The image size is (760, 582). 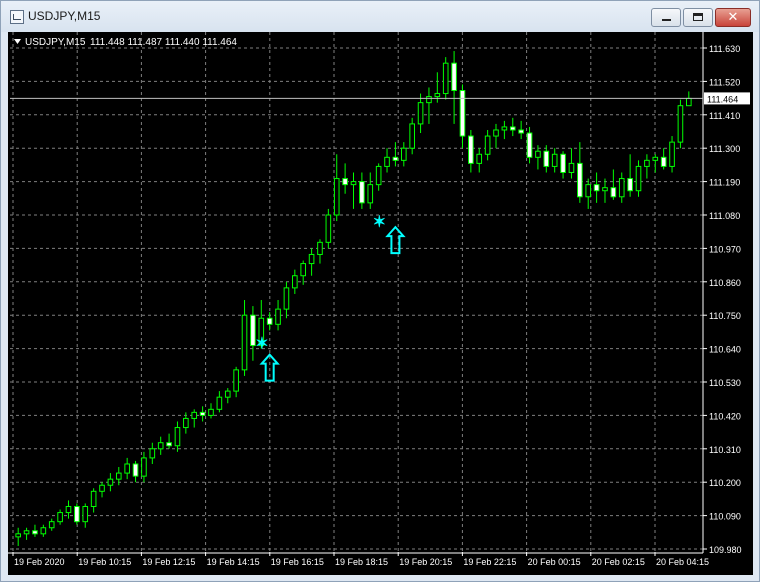 What do you see at coordinates (104, 562) in the screenshot?
I see `x-tick-label: 19 Feb 10:15` at bounding box center [104, 562].